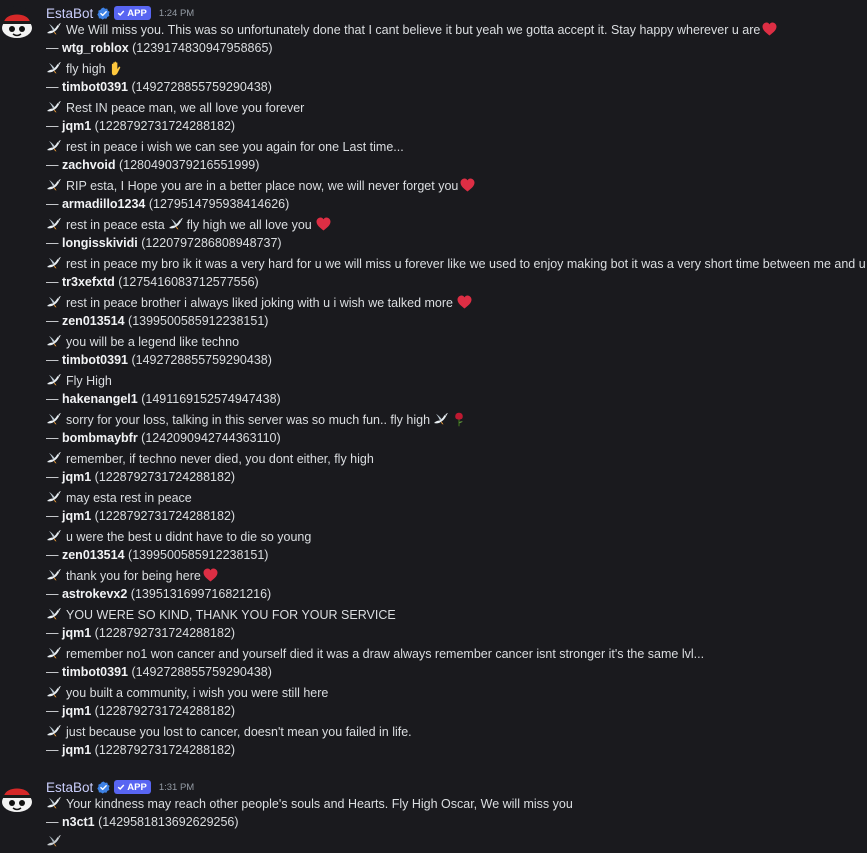 Image resolution: width=867 pixels, height=853 pixels. Describe the element at coordinates (211, 399) in the screenshot. I see `signature-id: (1491169152574947438)` at that location.